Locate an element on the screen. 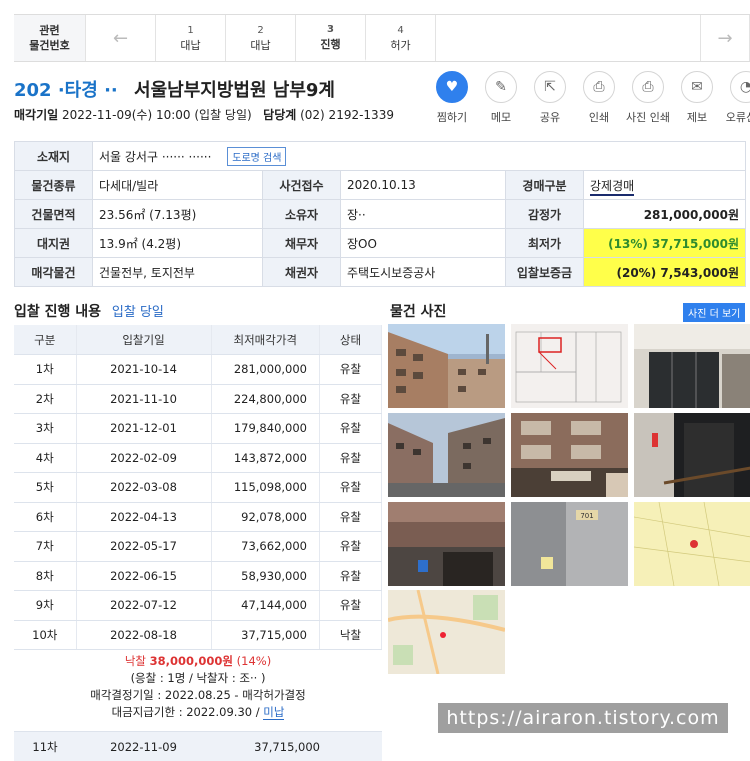  round-cell: 4차 is located at coordinates (45, 458).